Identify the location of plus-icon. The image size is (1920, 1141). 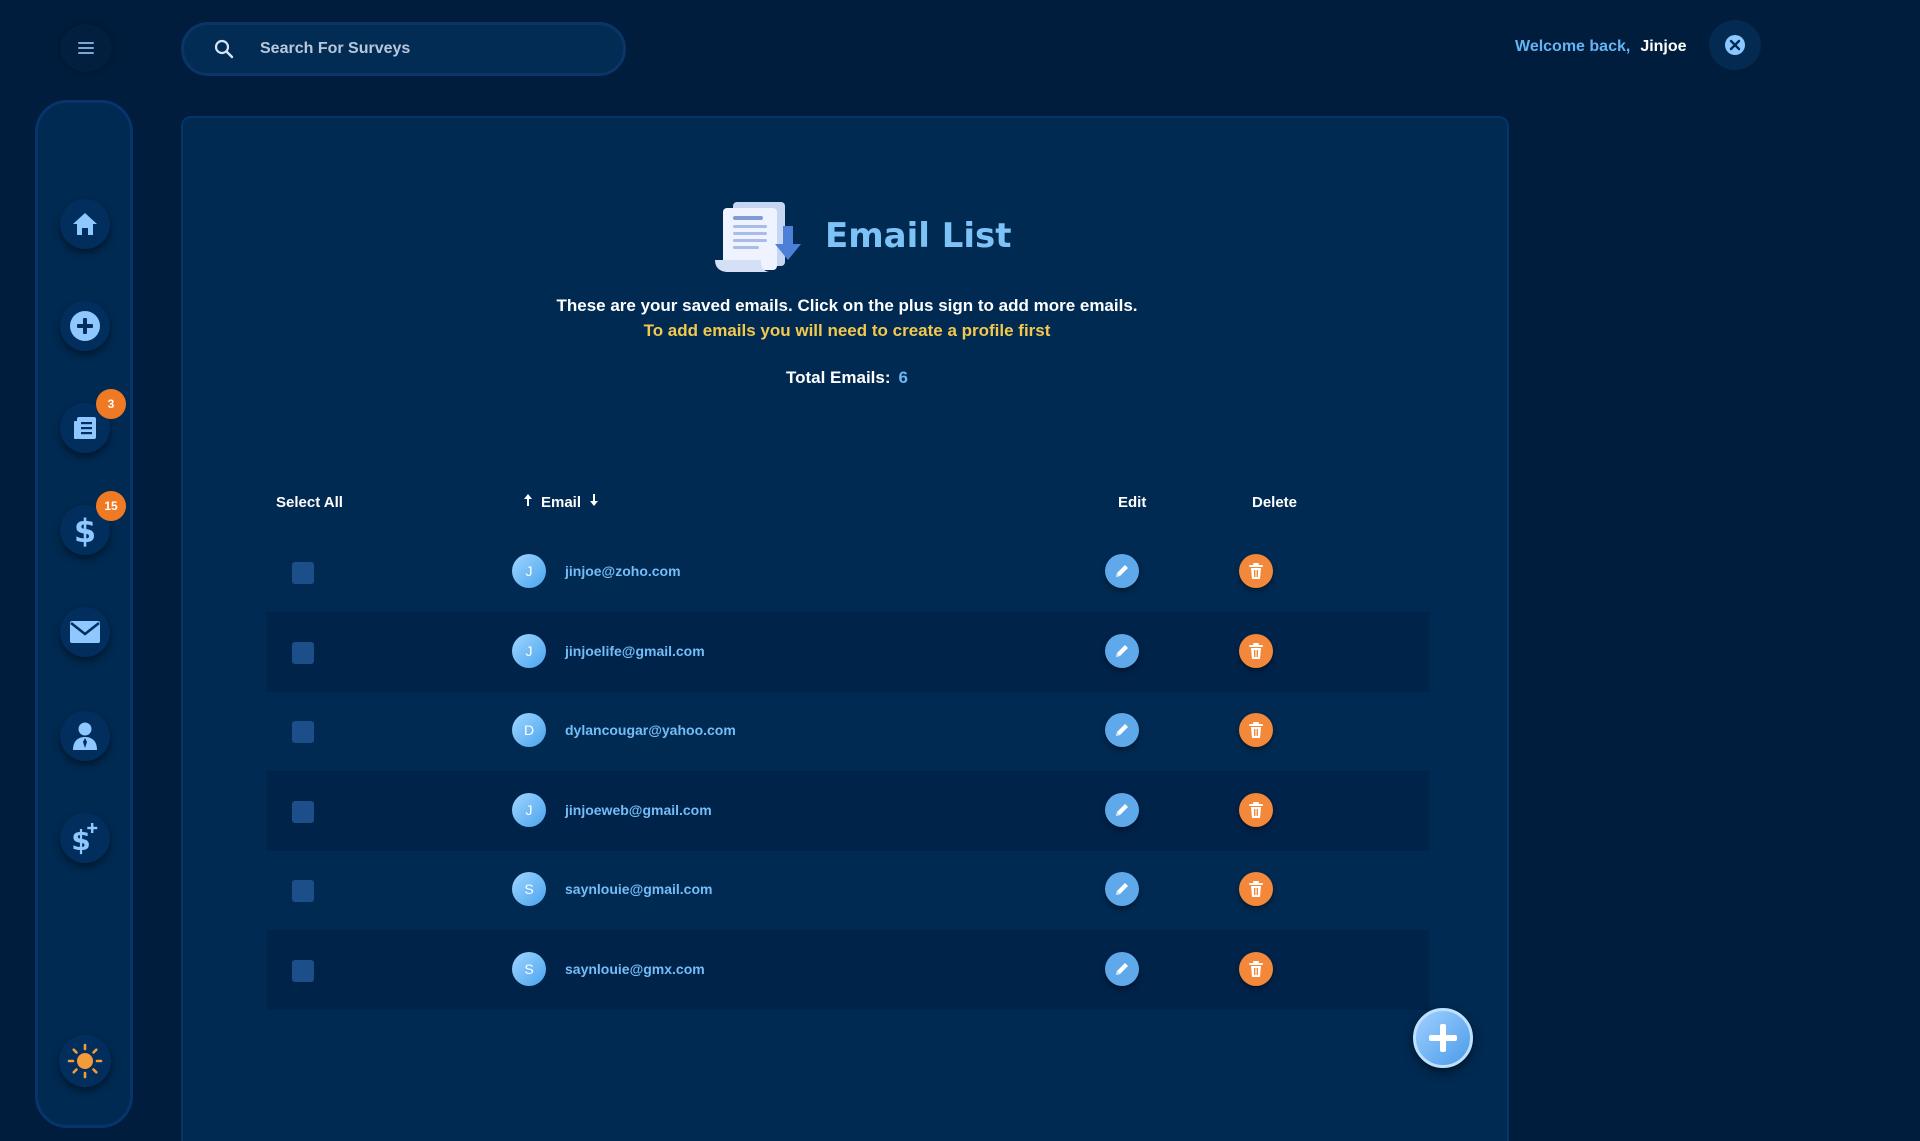
(1443, 1038).